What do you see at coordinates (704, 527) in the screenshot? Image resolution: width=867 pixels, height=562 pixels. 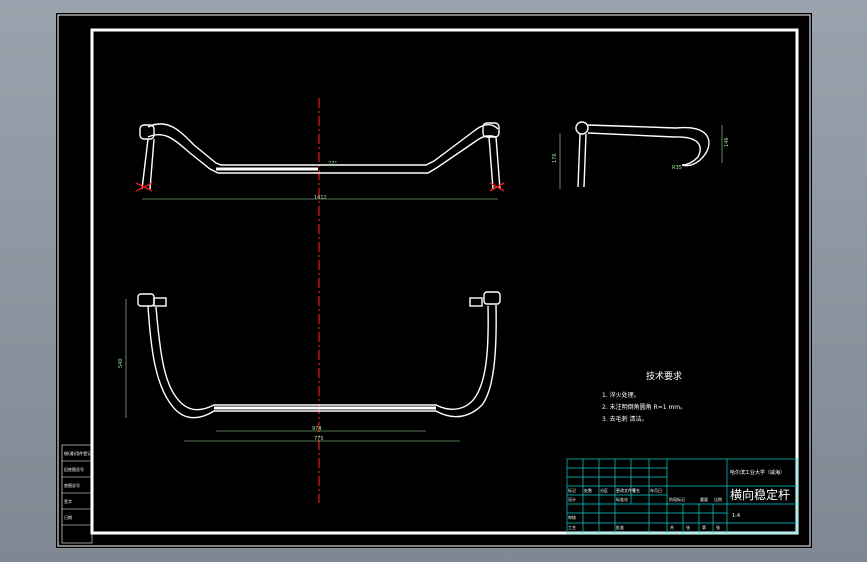 I see `tb-sheet-3: 第` at bounding box center [704, 527].